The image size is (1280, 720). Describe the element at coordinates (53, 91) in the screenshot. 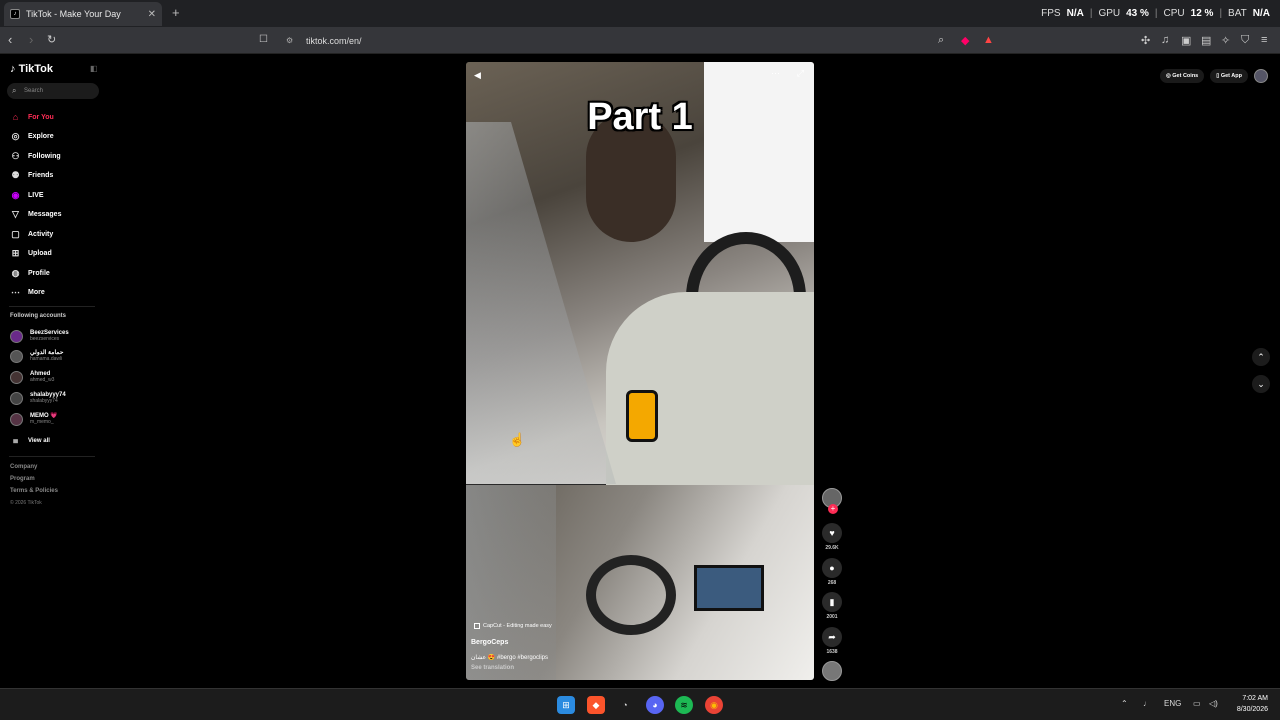

I see `search-input: ⌕ Search` at that location.